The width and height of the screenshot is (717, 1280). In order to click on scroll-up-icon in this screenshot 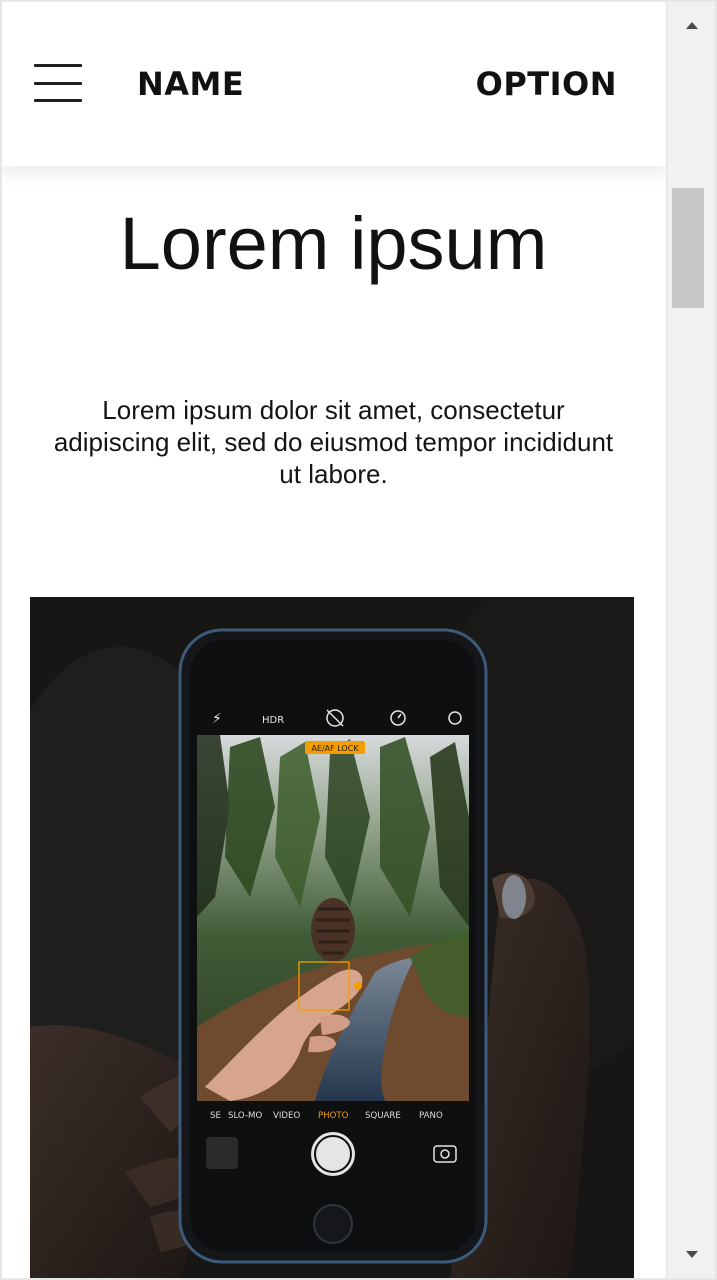, I will do `click(692, 25)`.